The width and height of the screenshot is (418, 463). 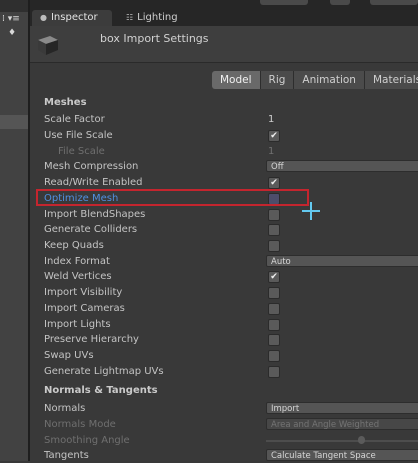 I want to click on tab-model: Model, so click(x=236, y=80).